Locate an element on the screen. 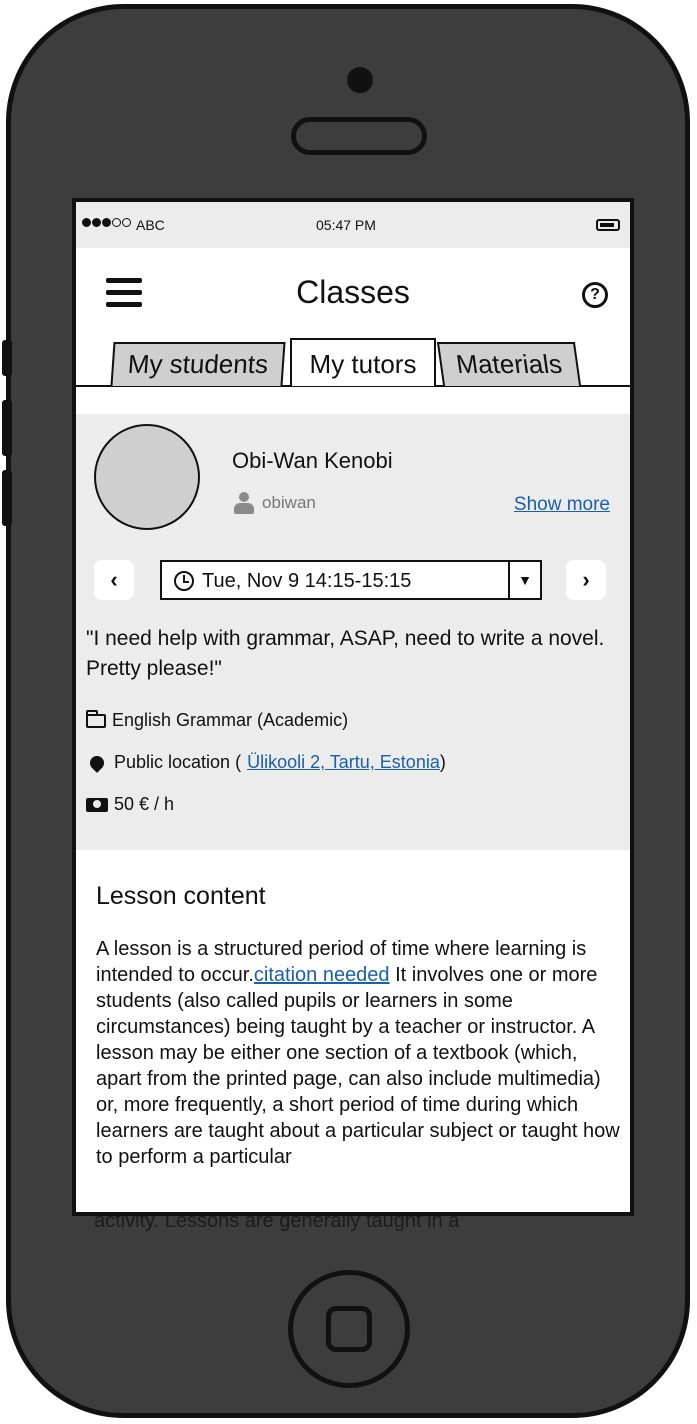  tab-my-tutors: My tutors is located at coordinates (363, 362).